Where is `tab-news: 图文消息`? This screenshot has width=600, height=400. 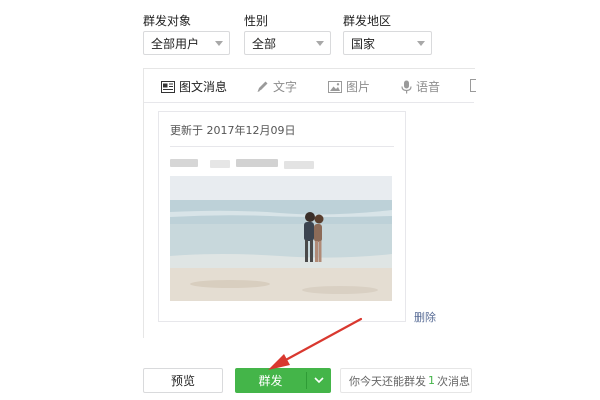
tab-news: 图文消息 is located at coordinates (194, 86).